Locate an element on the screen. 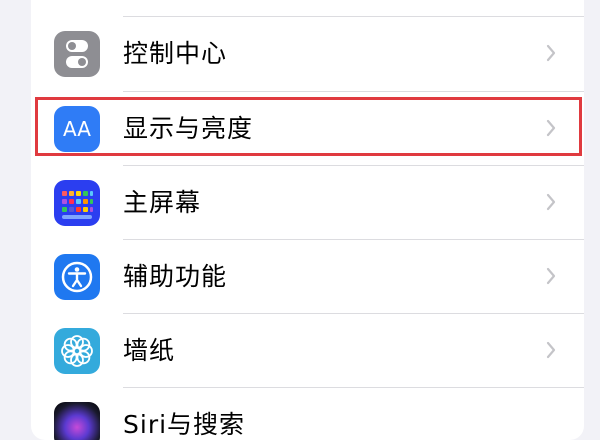  settings-row-wallpaper-label: 墙纸 is located at coordinates (149, 350).